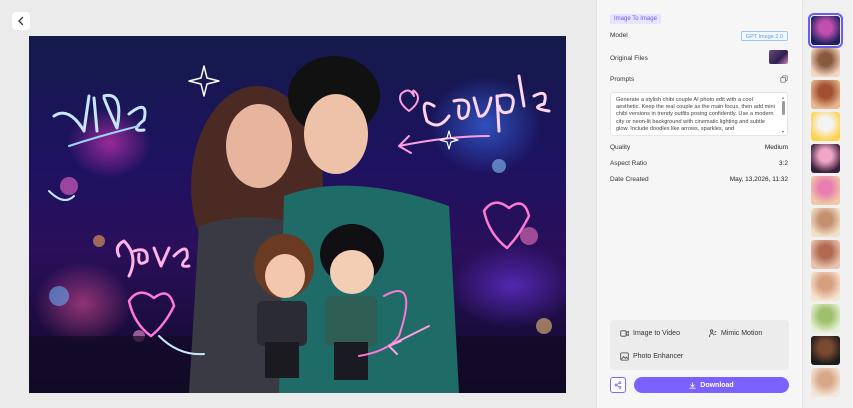 This screenshot has height=408, width=853. I want to click on share-button, so click(618, 385).